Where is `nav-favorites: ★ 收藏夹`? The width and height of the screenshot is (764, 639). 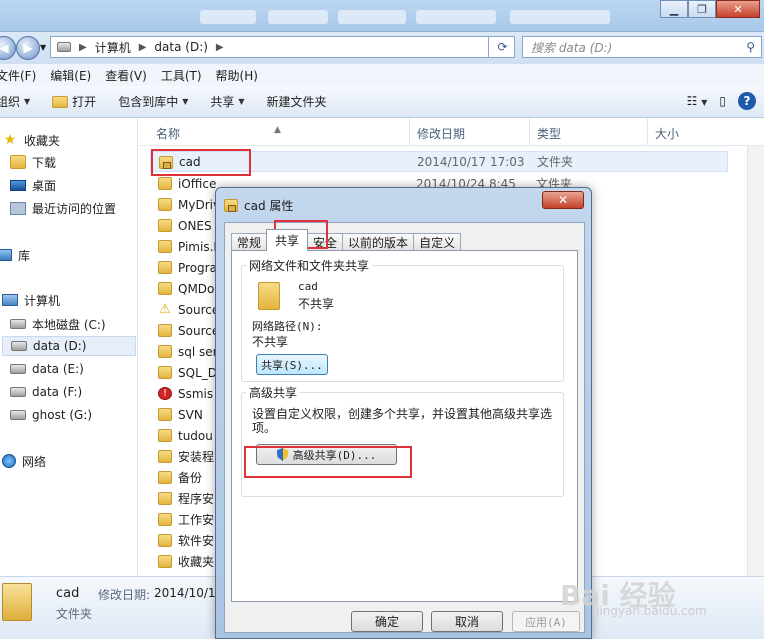 nav-favorites: ★ 收藏夹 is located at coordinates (31, 140).